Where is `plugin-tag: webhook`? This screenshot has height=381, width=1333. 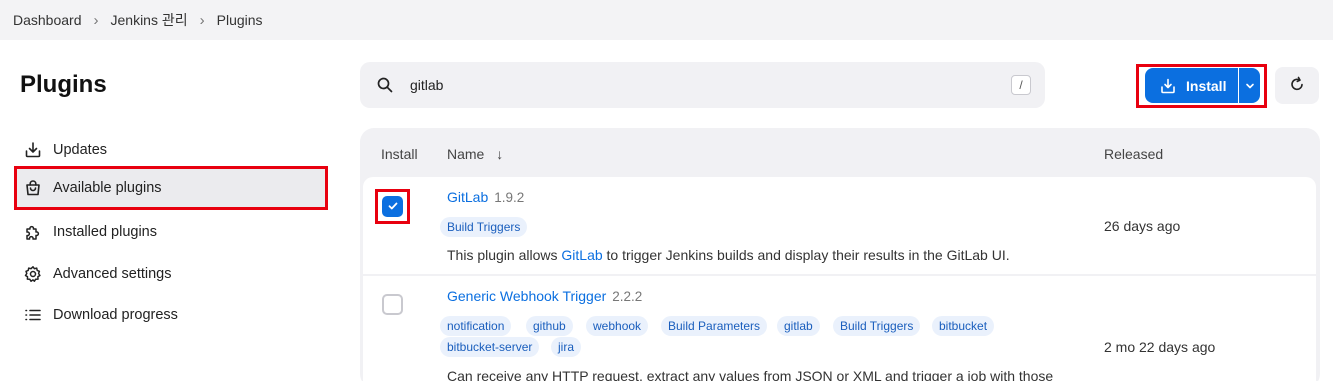 plugin-tag: webhook is located at coordinates (617, 326).